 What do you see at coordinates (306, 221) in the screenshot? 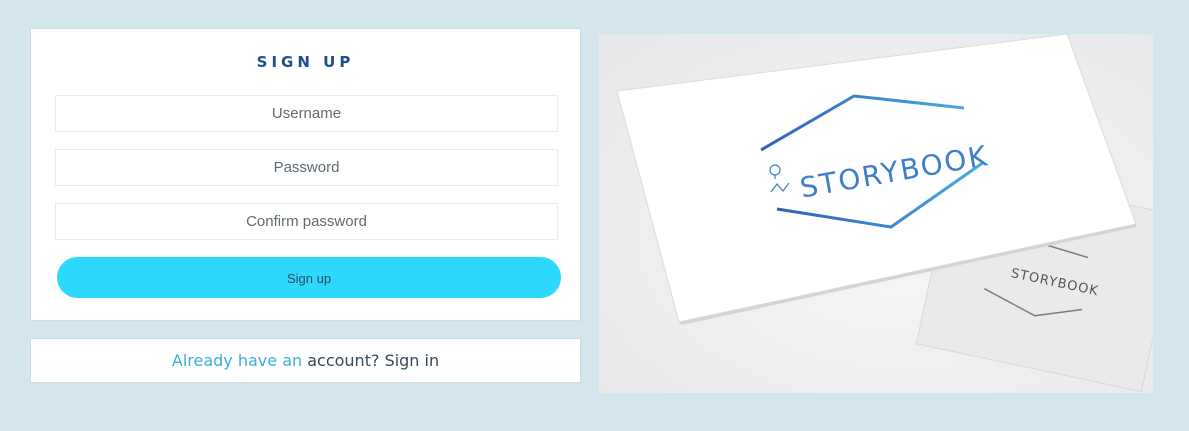
I see `confirm-password-input` at bounding box center [306, 221].